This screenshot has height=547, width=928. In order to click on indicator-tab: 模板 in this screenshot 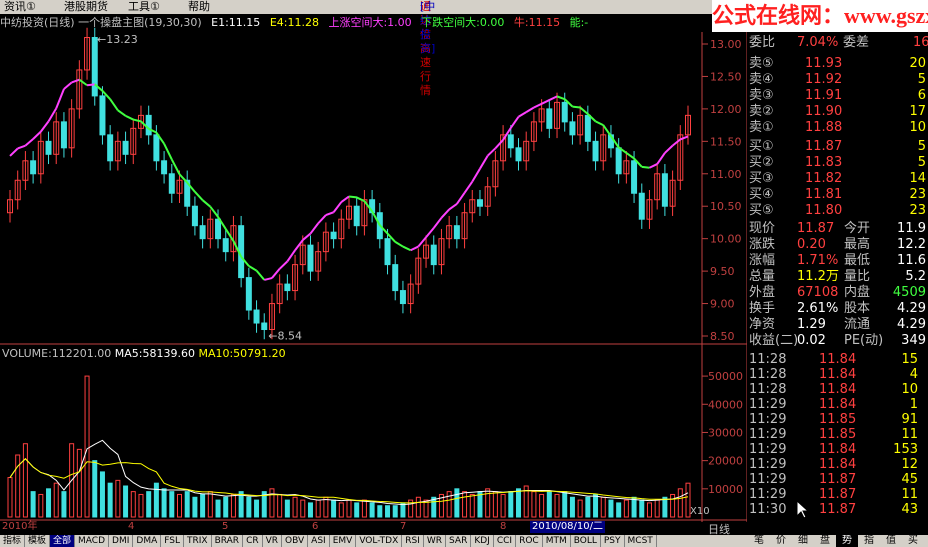, I will do `click(38, 541)`.